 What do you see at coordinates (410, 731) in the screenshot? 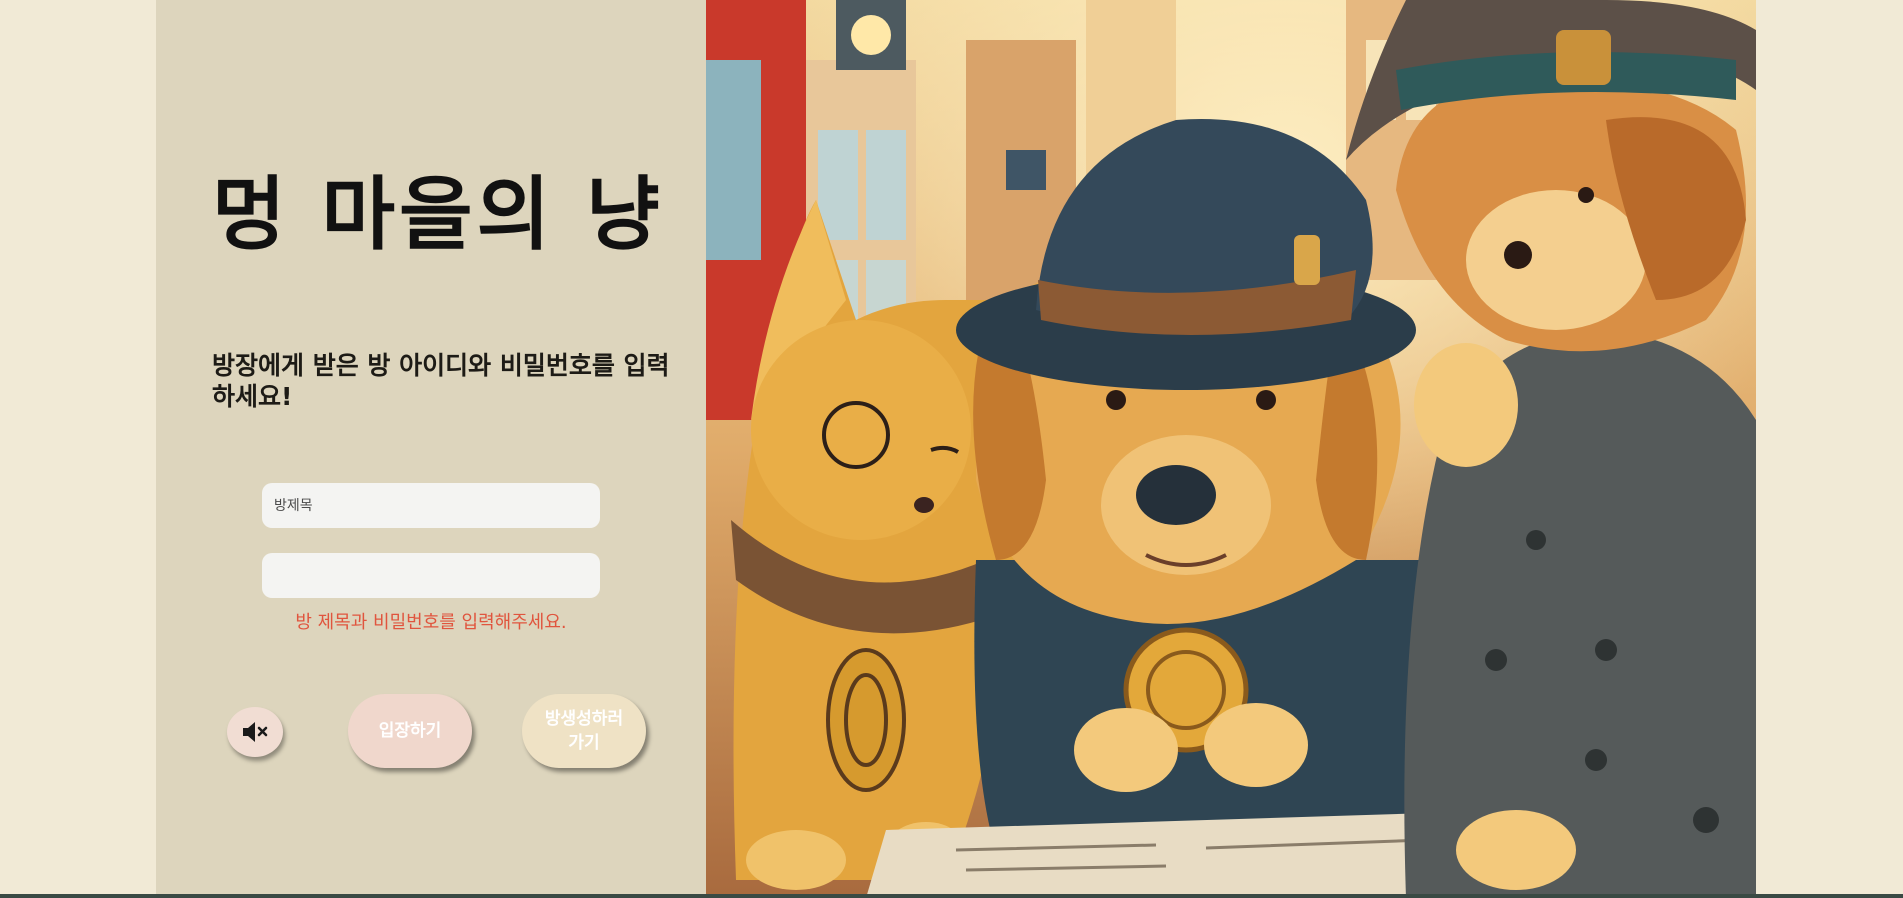
I see `enter-button: 입장하기` at bounding box center [410, 731].